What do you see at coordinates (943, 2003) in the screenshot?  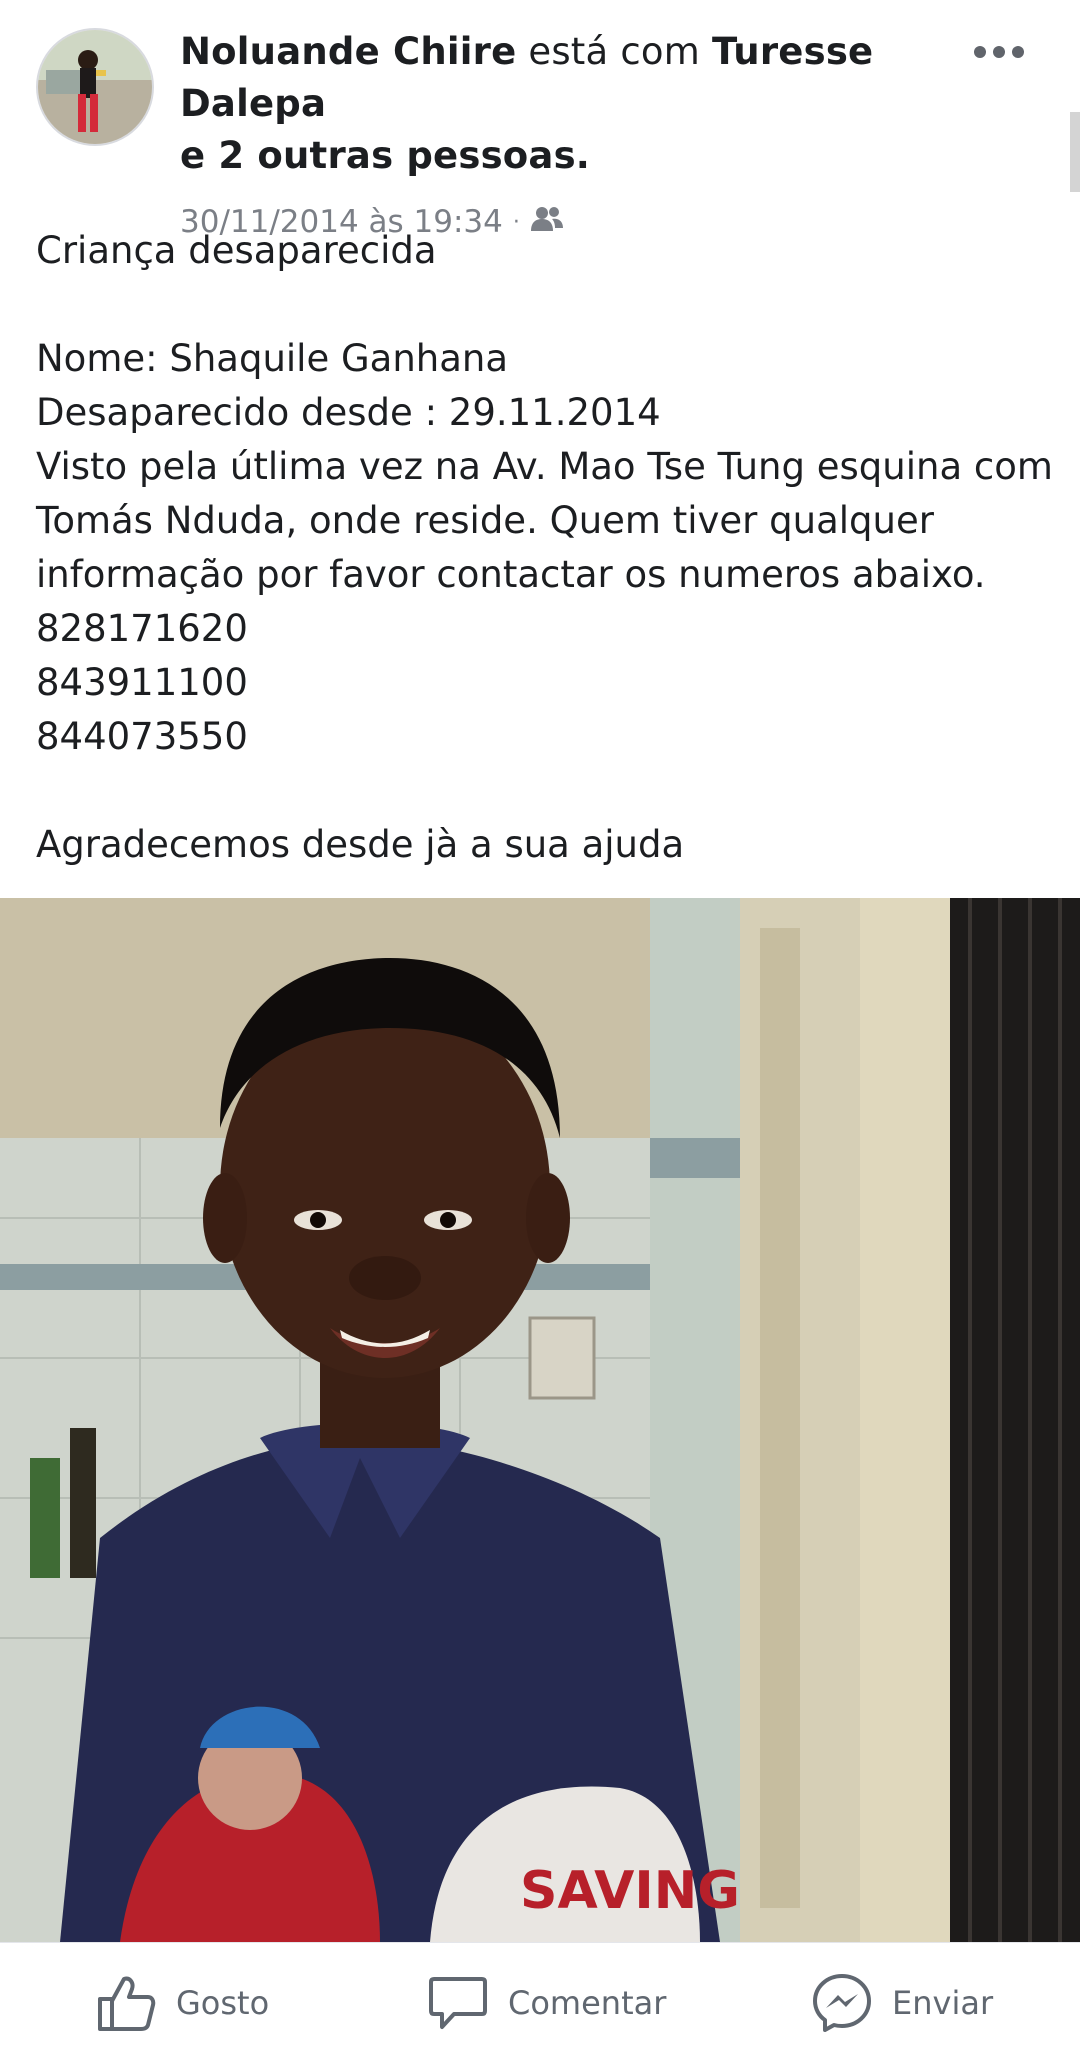 I see `send-label: Enviar` at bounding box center [943, 2003].